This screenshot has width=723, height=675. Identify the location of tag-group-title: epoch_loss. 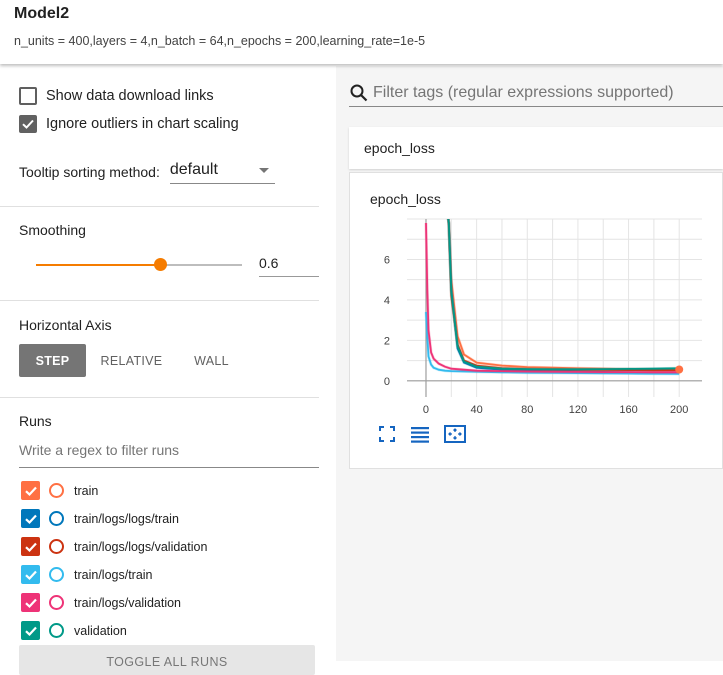
(399, 148).